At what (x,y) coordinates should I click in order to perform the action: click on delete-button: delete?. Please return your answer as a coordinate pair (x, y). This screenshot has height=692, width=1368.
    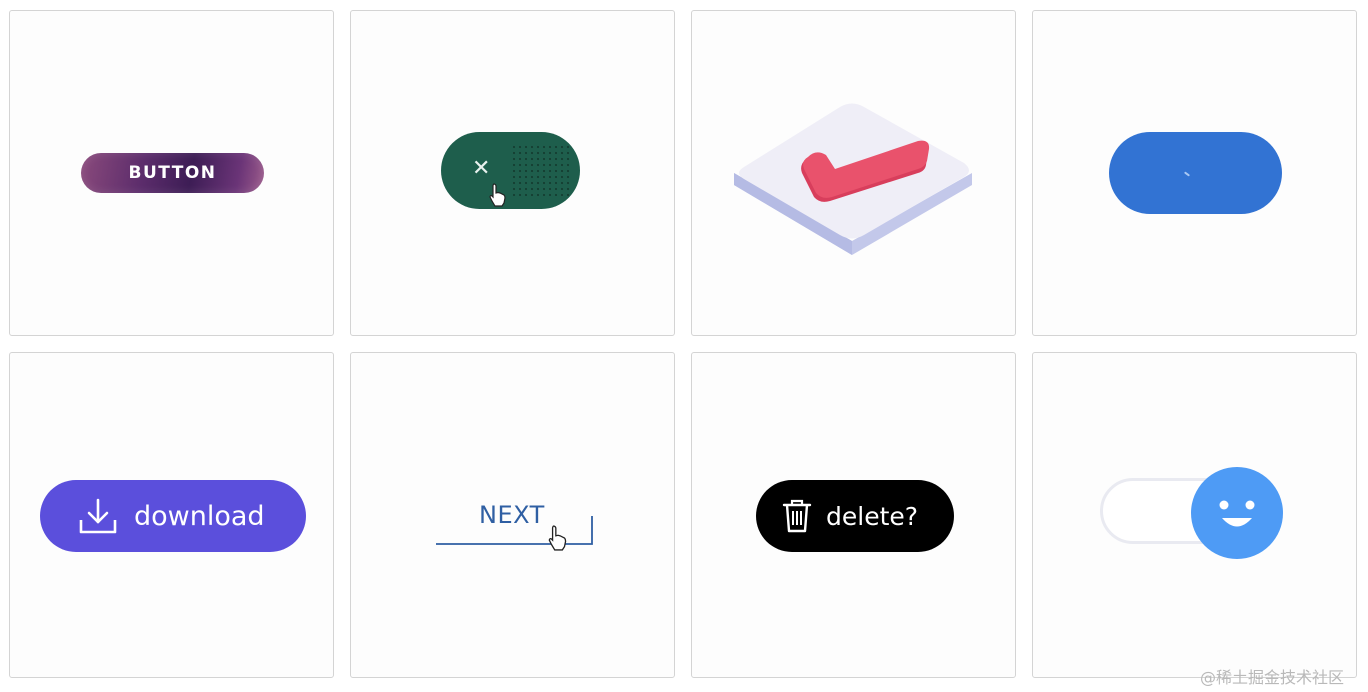
    Looking at the image, I should click on (855, 516).